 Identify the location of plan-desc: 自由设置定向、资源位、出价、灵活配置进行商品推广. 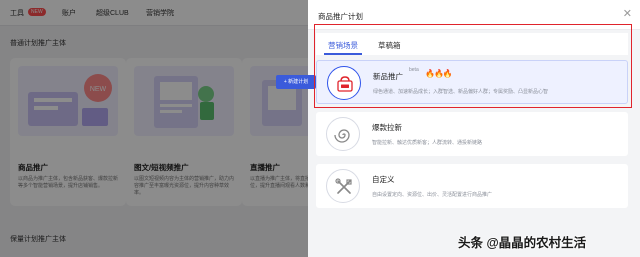
(432, 195).